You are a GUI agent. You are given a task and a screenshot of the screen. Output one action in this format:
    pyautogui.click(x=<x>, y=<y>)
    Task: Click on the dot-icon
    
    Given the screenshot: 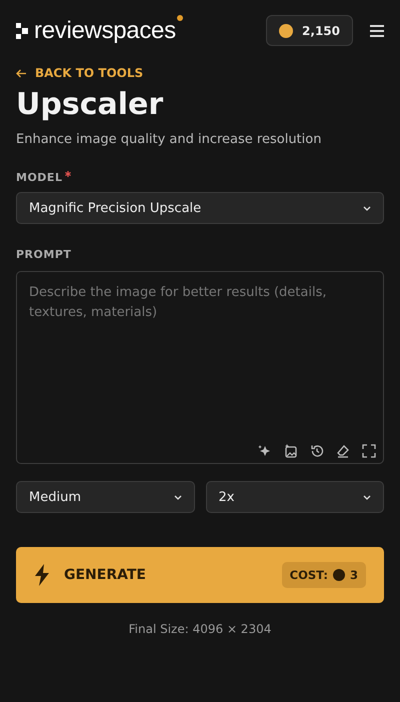 What is the action you would take?
    pyautogui.click(x=179, y=17)
    